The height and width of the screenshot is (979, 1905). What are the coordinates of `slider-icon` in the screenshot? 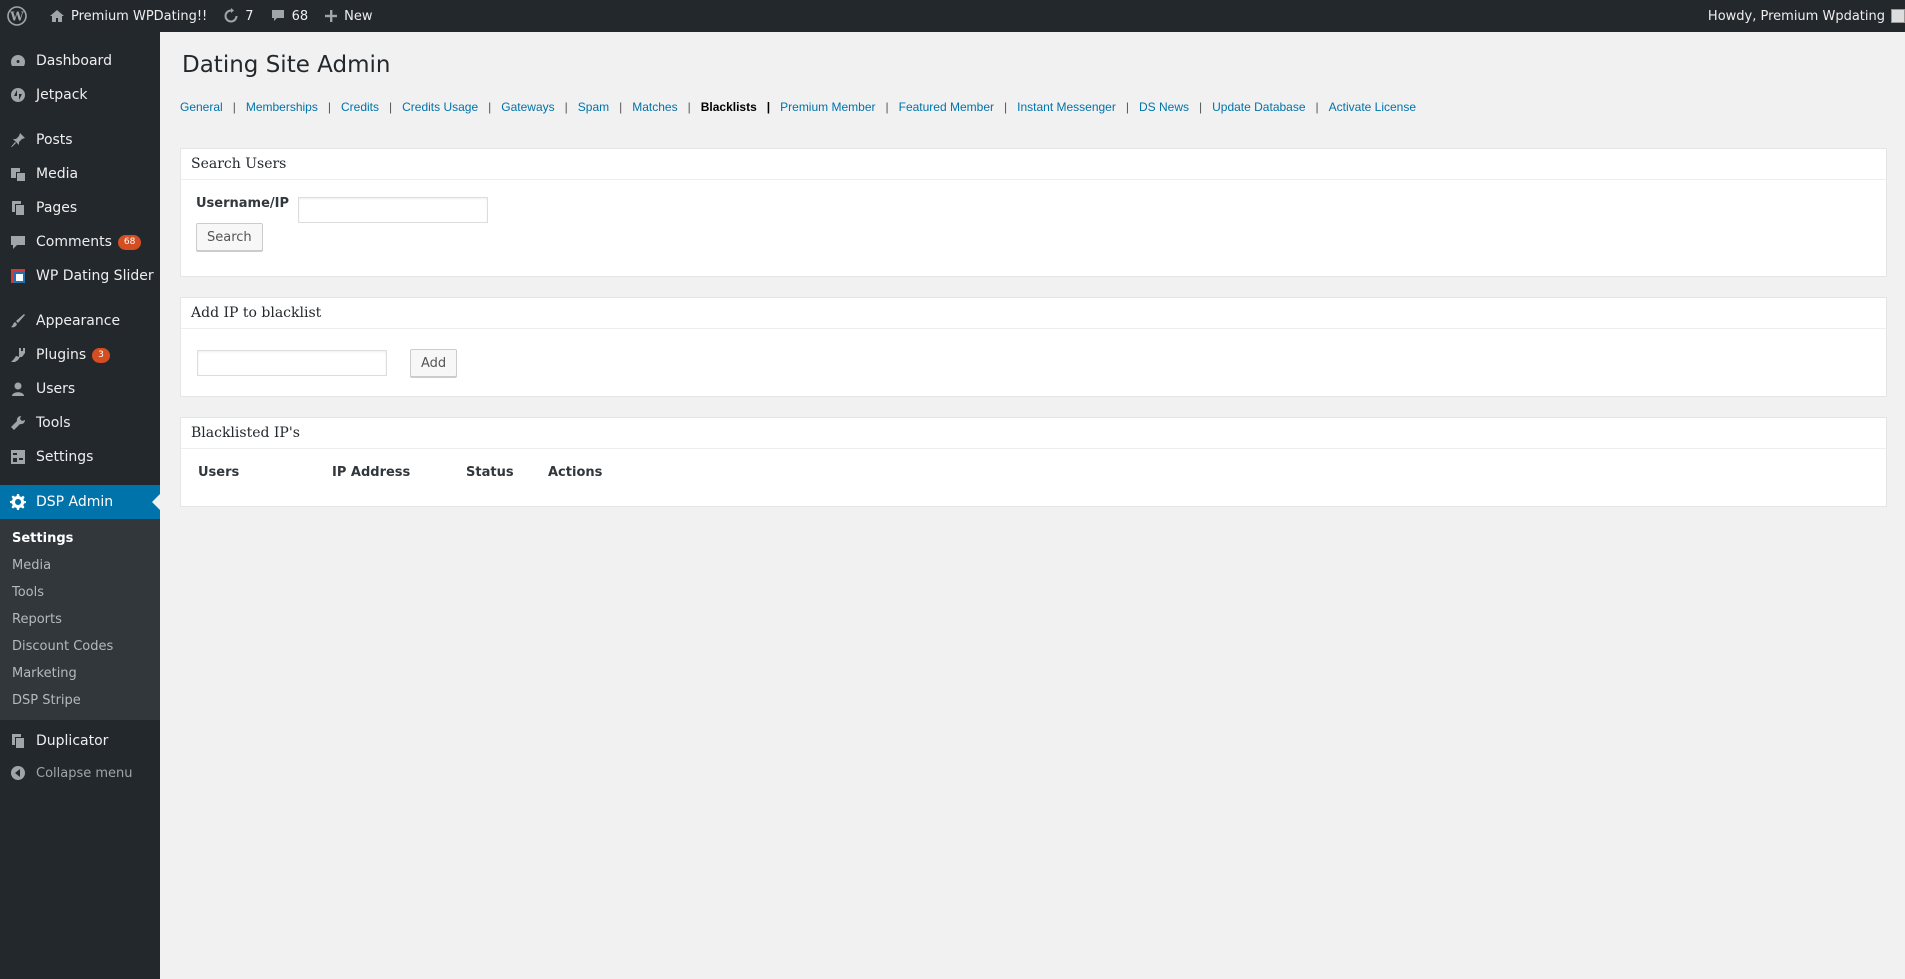 It's located at (18, 276).